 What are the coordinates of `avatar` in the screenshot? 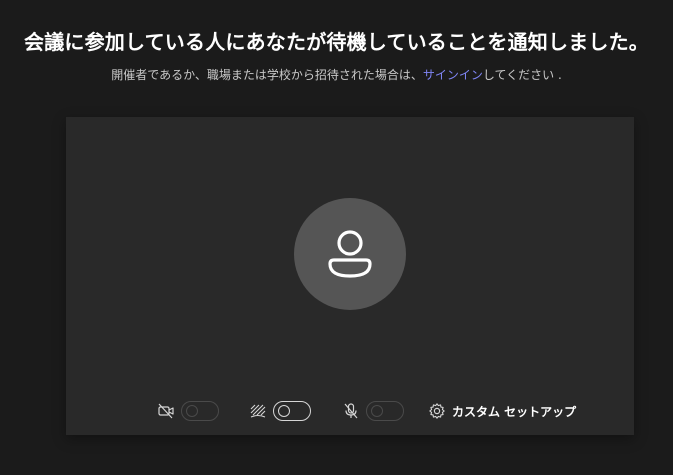 It's located at (350, 254).